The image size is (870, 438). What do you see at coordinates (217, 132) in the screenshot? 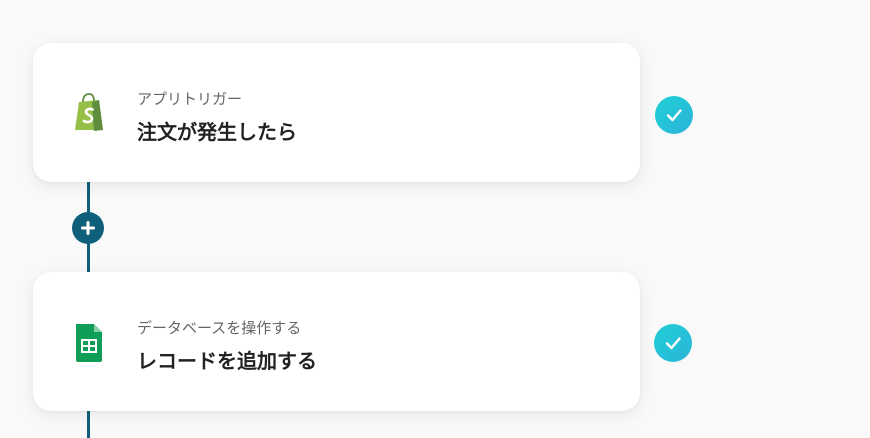
I see `step-title: 注文が発生したら` at bounding box center [217, 132].